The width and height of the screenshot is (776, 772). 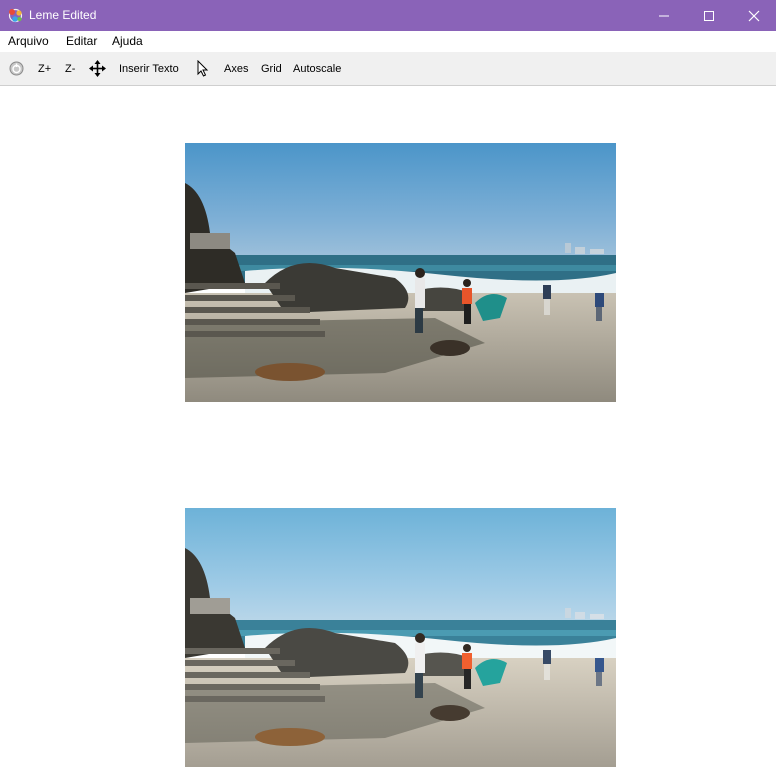 What do you see at coordinates (16, 70) in the screenshot?
I see `reset-view-icon` at bounding box center [16, 70].